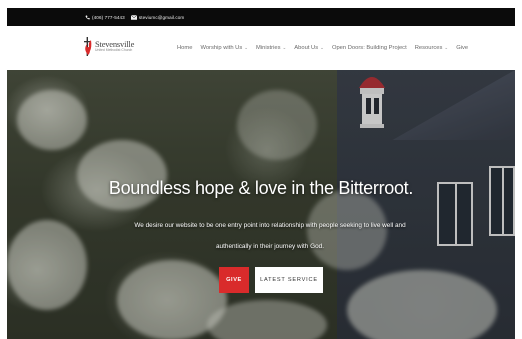 The image size is (522, 339). I want to click on phone-link: (406) 777-5443, so click(105, 17).